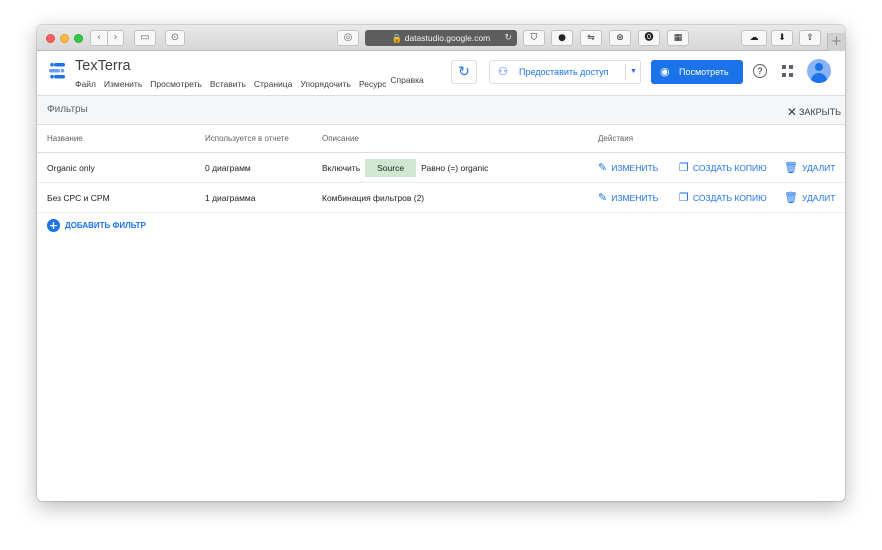 This screenshot has width=882, height=550. What do you see at coordinates (230, 197) in the screenshot?
I see `filter-usage: 1 диаграмма` at bounding box center [230, 197].